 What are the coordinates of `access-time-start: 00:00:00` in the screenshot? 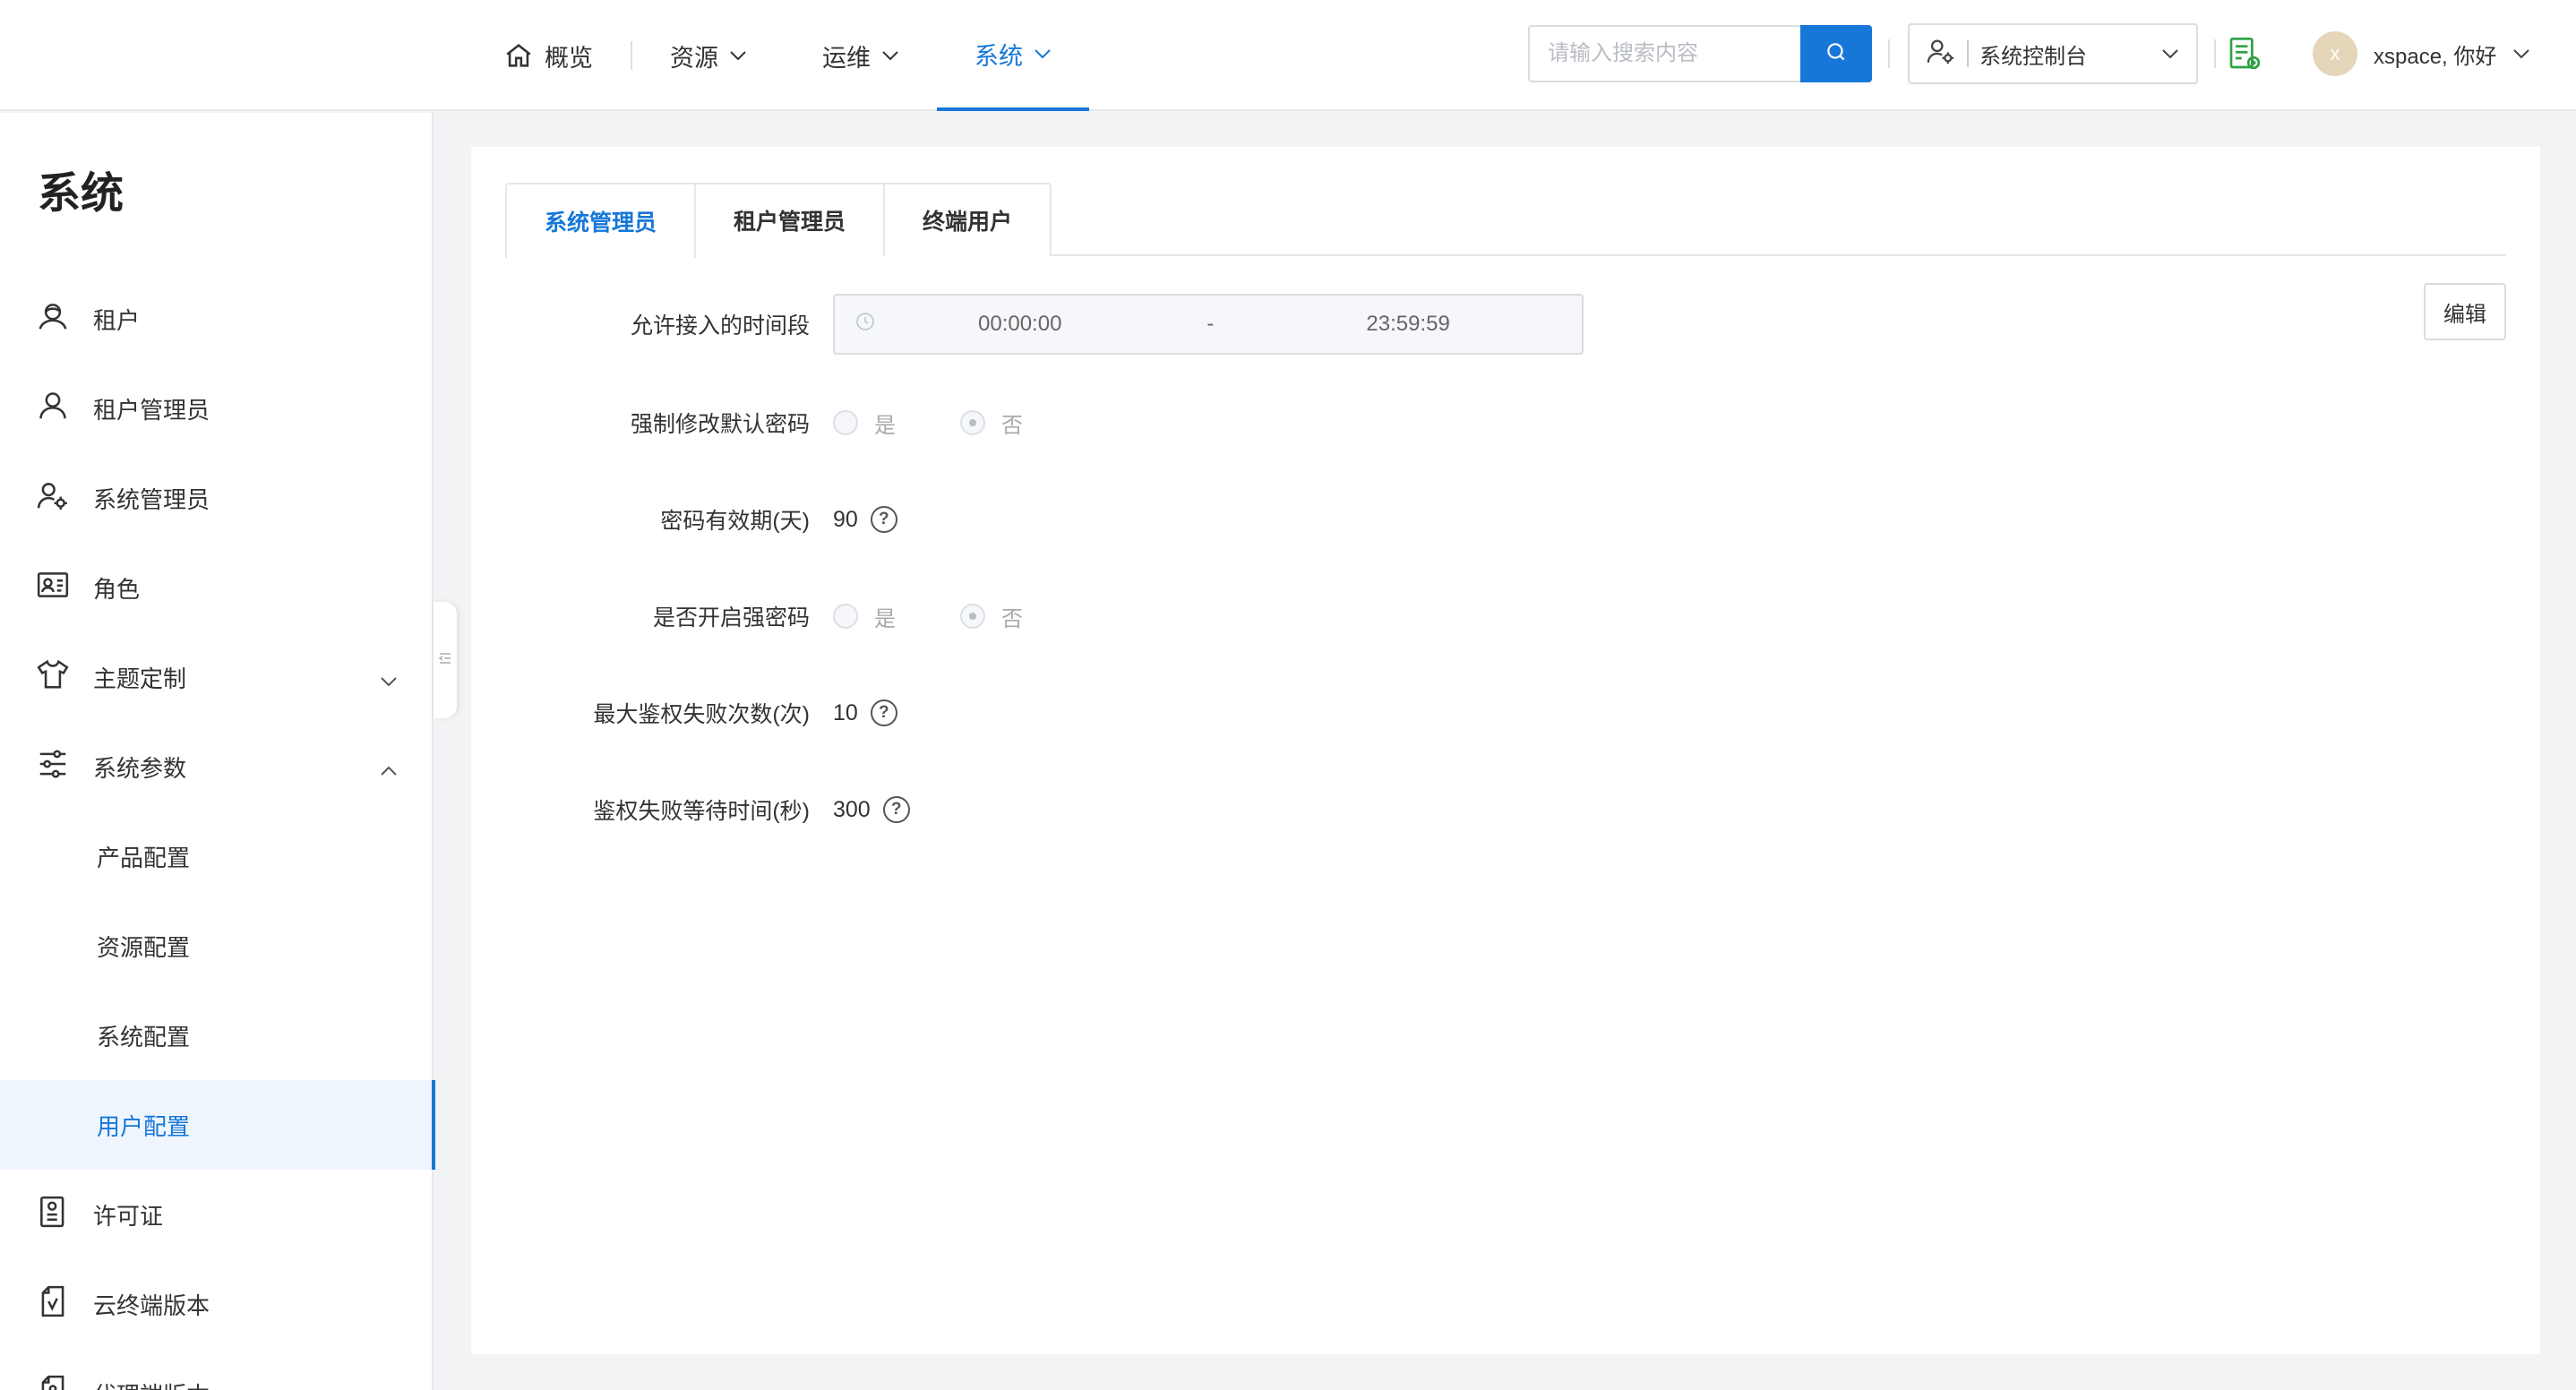 It's located at (1020, 324).